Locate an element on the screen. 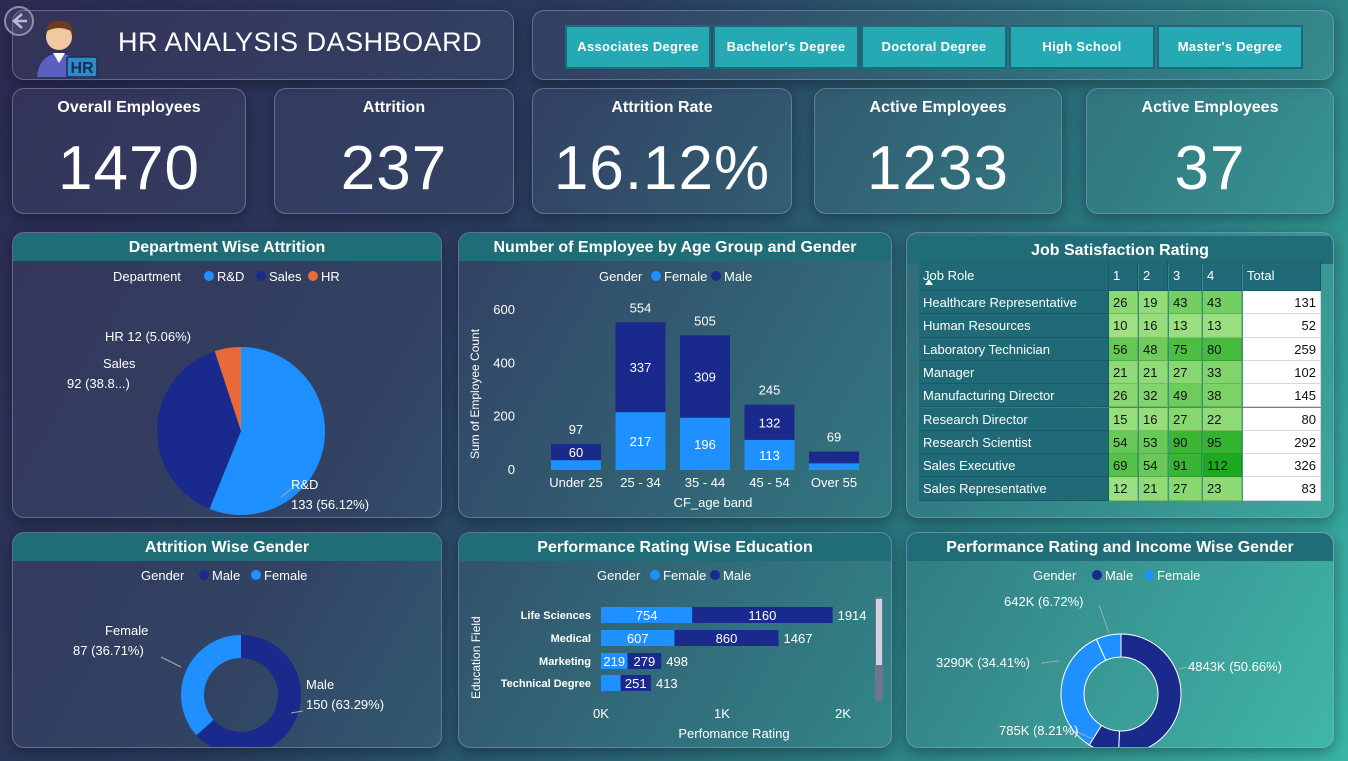 The height and width of the screenshot is (761, 1348). job-role-cell: Manager is located at coordinates (1014, 372).